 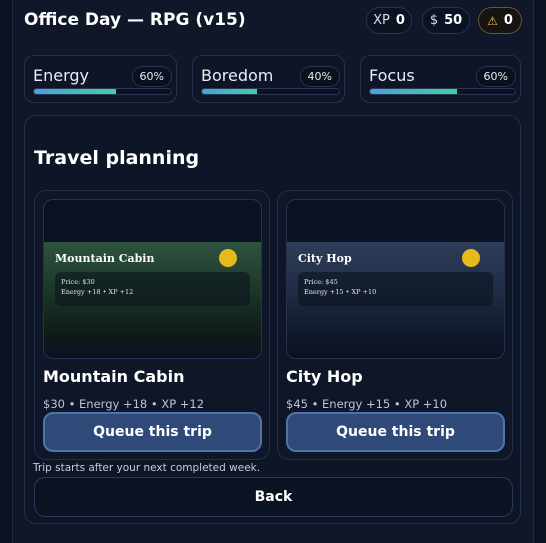 I want to click on money-counter: $ 50, so click(x=446, y=20).